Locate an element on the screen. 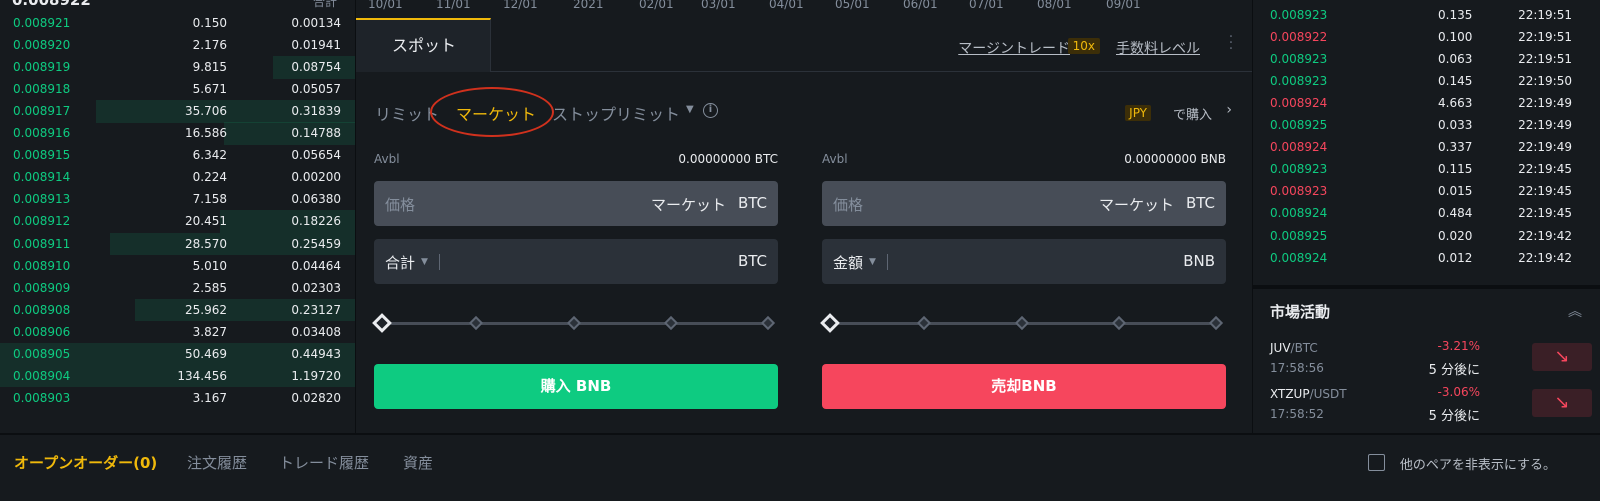 Image resolution: width=1600 pixels, height=501 pixels. market-activity-item: JUV/BTC 17:58:56 -3.21% 5 分後に ↘ is located at coordinates (1426, 363).